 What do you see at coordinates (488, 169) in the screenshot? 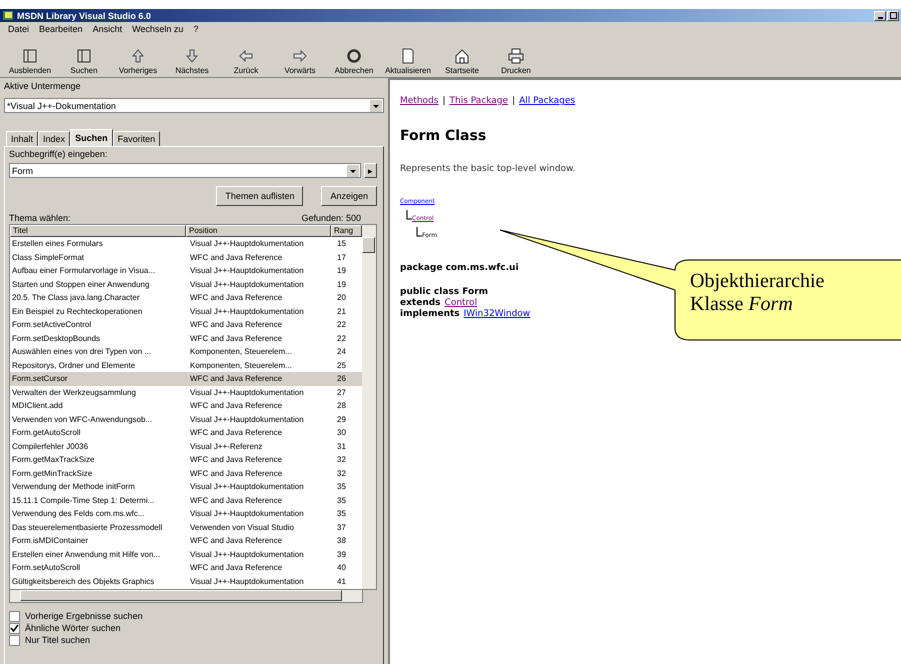
I see `description-text: Represents the basic top-level window.` at bounding box center [488, 169].